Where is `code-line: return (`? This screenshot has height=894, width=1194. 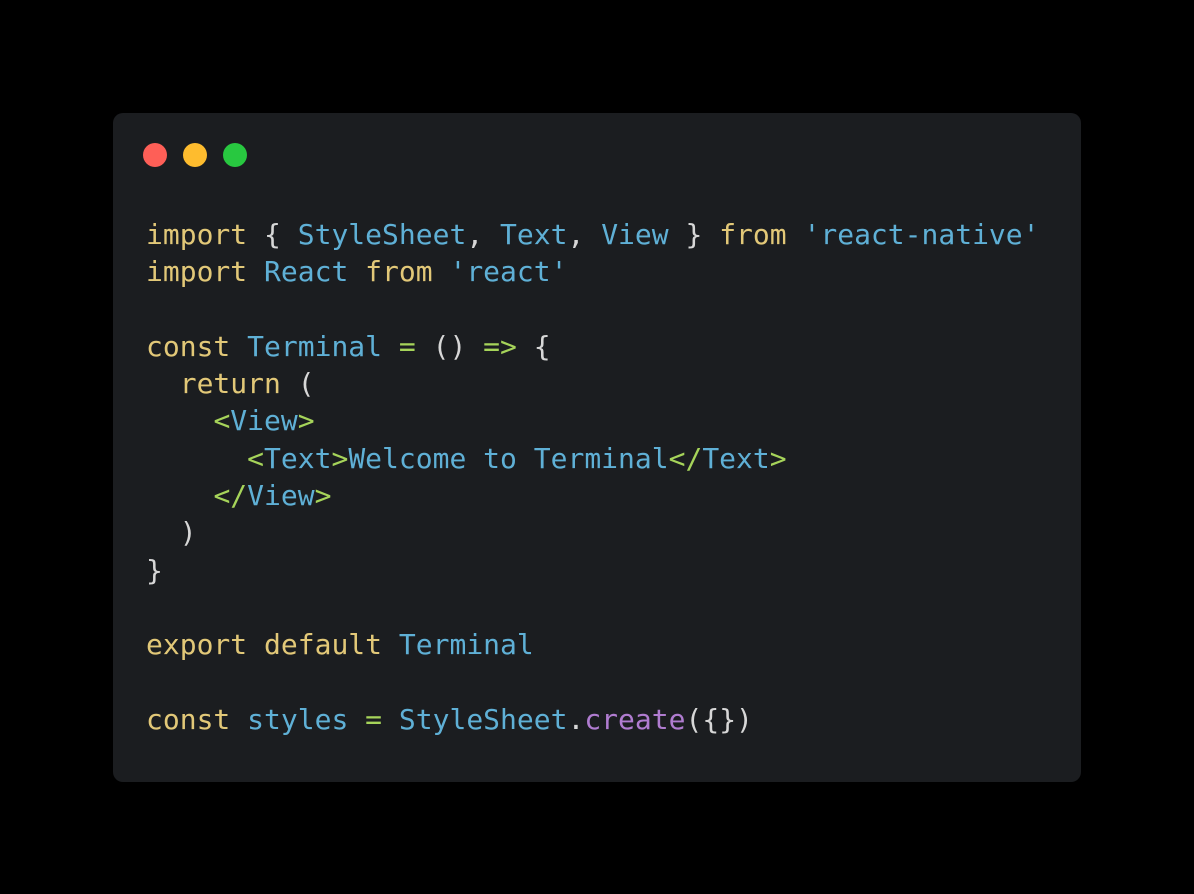 code-line: return ( is located at coordinates (593, 383).